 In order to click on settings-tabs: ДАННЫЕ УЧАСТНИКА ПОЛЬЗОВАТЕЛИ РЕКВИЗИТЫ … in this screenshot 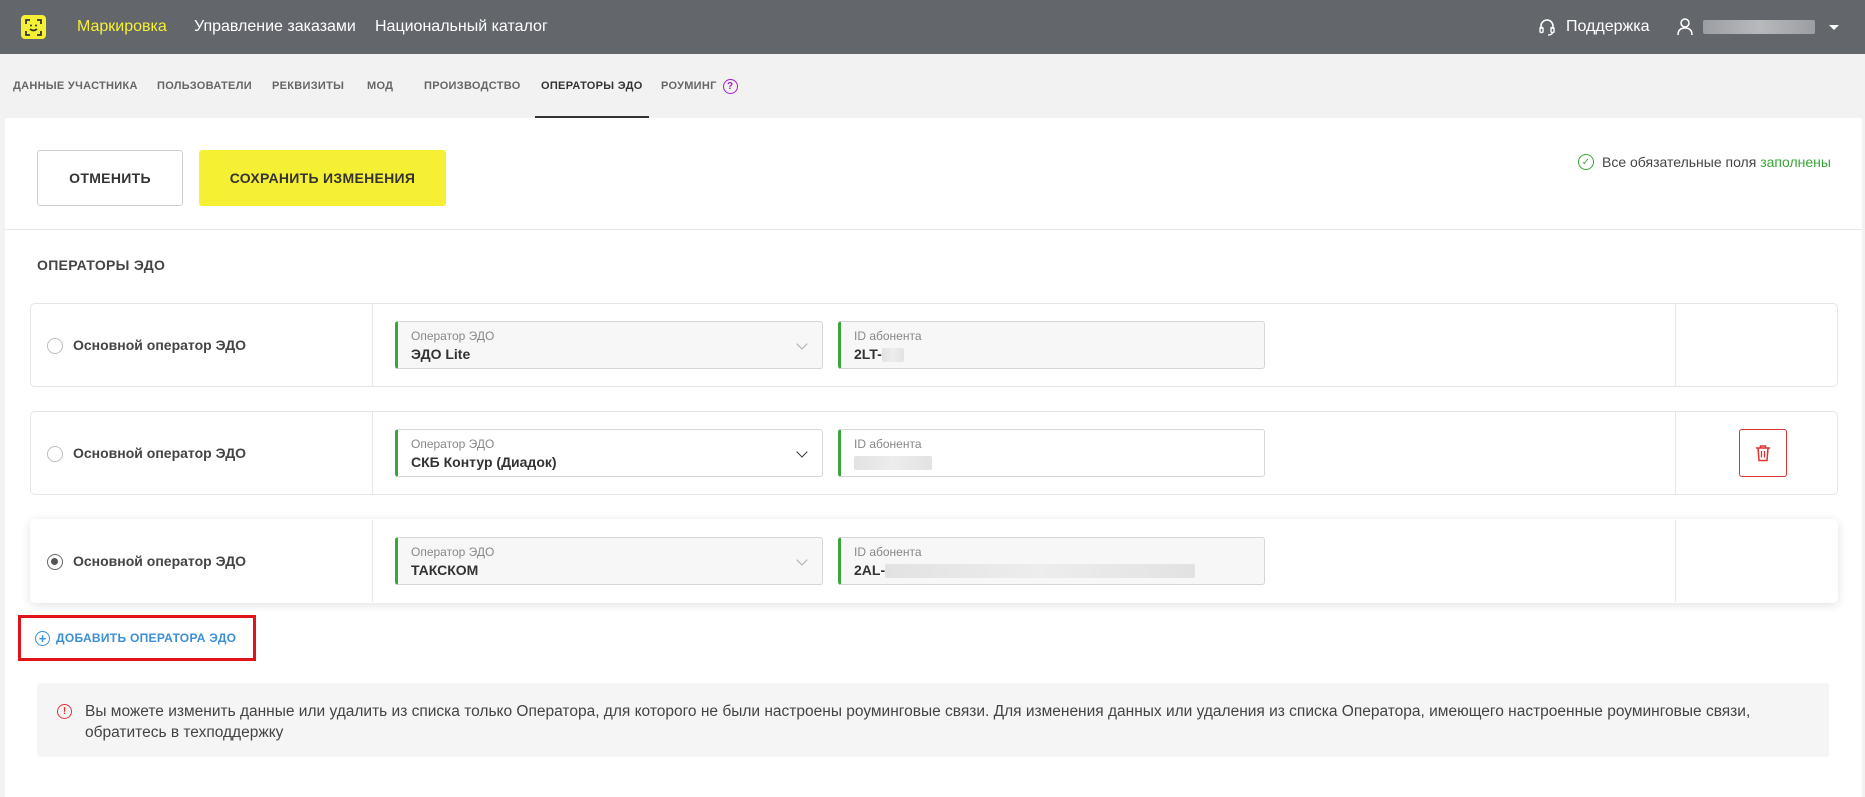, I will do `click(932, 86)`.